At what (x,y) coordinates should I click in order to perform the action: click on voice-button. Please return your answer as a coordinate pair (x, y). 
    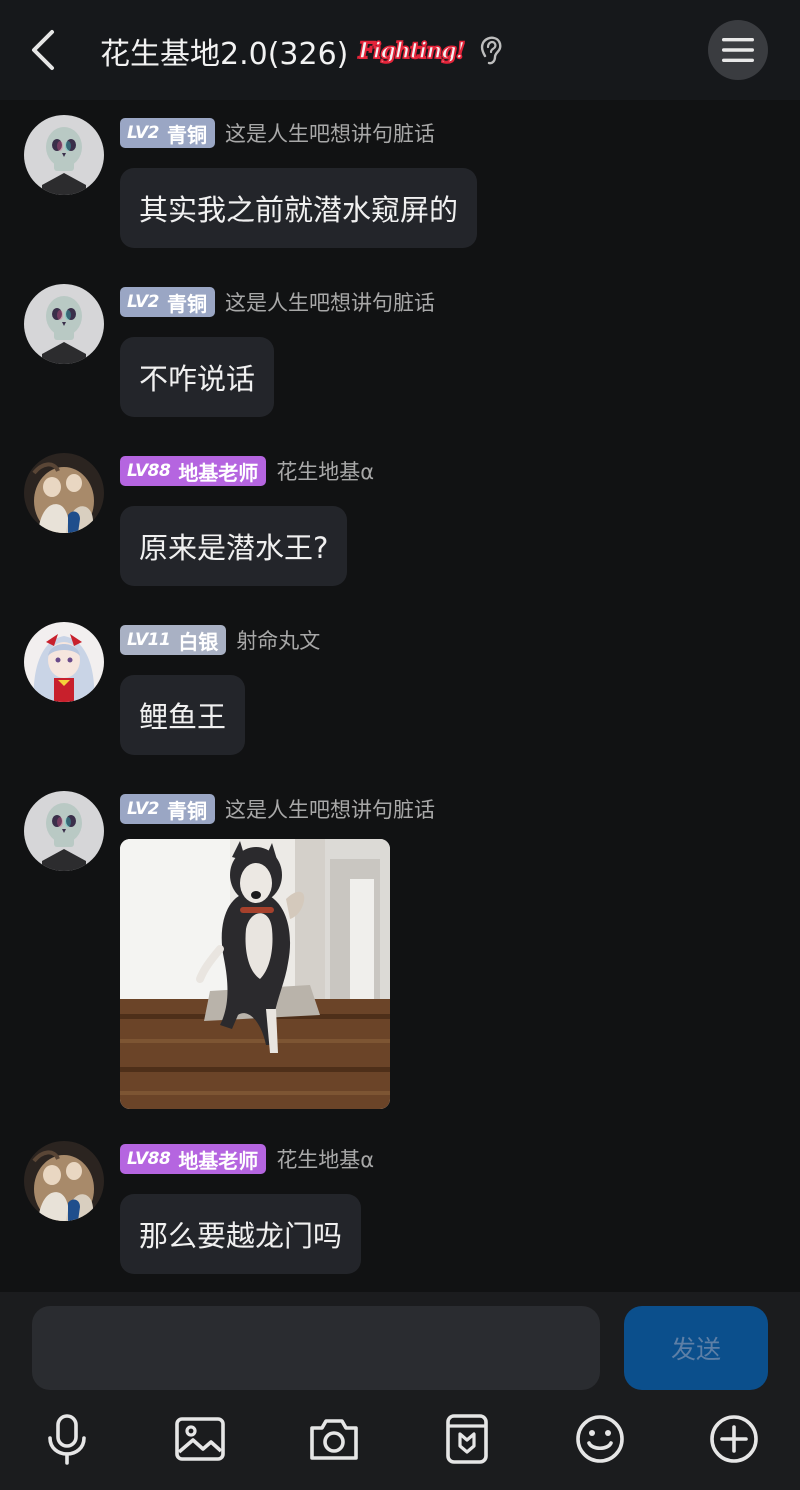
    Looking at the image, I should click on (67, 1439).